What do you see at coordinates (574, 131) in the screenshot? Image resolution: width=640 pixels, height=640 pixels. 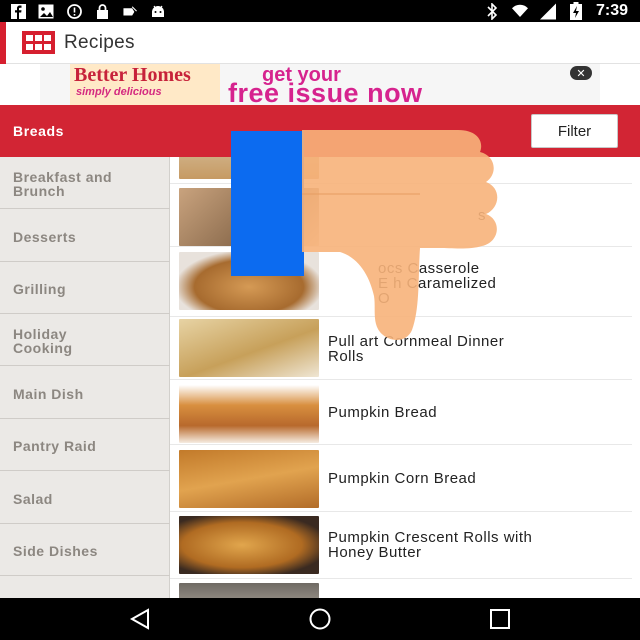 I see `filter-button: Filter` at bounding box center [574, 131].